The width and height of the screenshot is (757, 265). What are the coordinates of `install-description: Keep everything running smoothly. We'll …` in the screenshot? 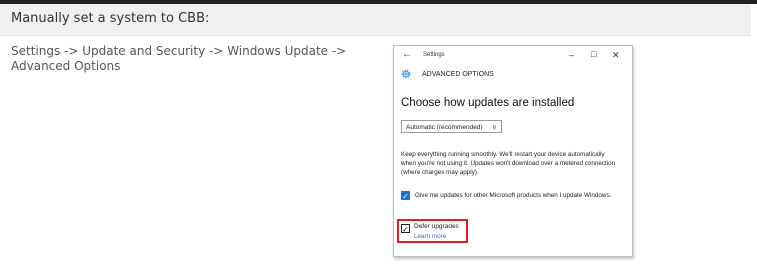 It's located at (508, 163).